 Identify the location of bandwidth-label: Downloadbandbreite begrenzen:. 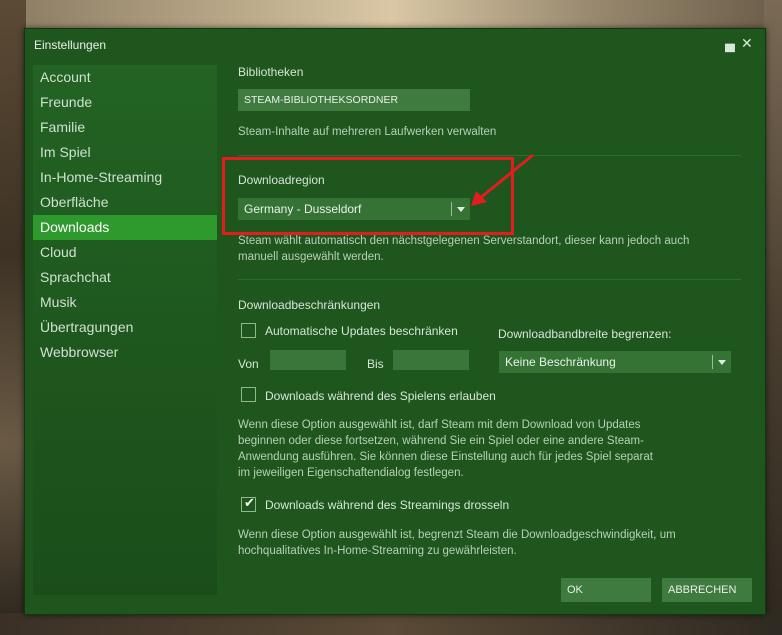
(585, 334).